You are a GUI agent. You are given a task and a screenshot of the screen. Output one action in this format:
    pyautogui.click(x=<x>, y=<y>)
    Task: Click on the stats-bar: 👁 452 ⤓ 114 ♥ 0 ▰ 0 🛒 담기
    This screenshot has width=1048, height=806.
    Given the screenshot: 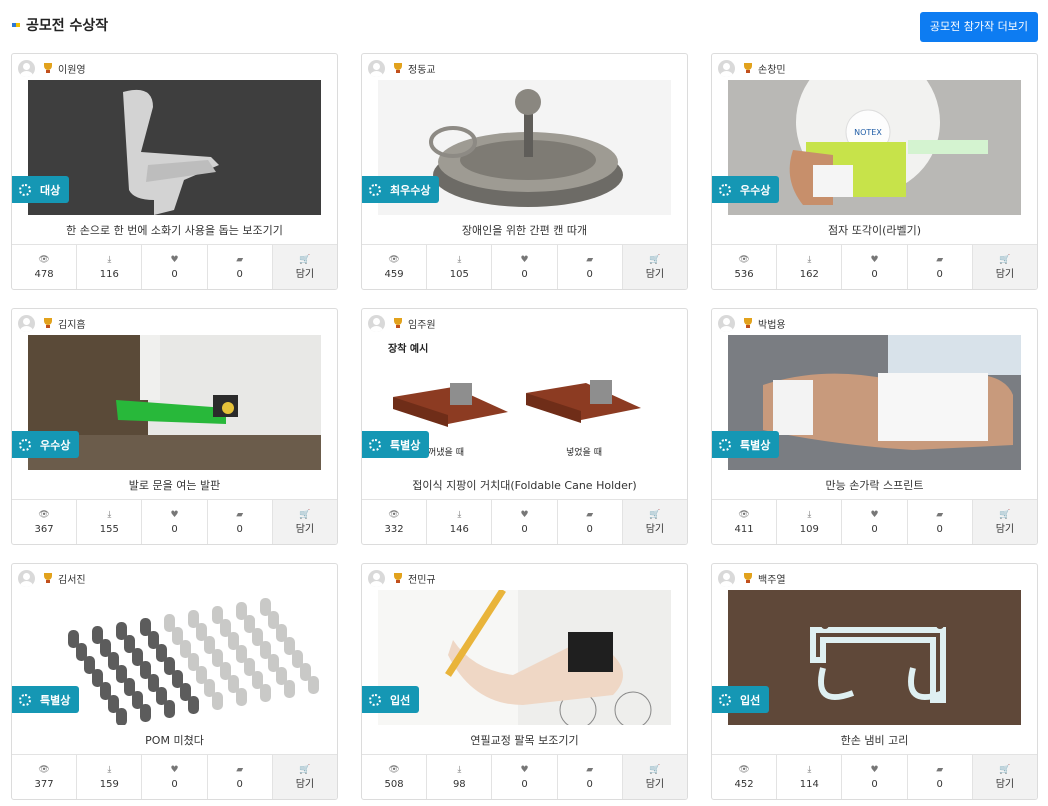 What is the action you would take?
    pyautogui.click(x=874, y=776)
    